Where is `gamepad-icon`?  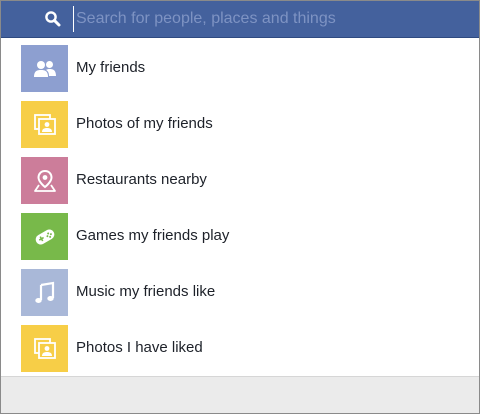 gamepad-icon is located at coordinates (44, 236).